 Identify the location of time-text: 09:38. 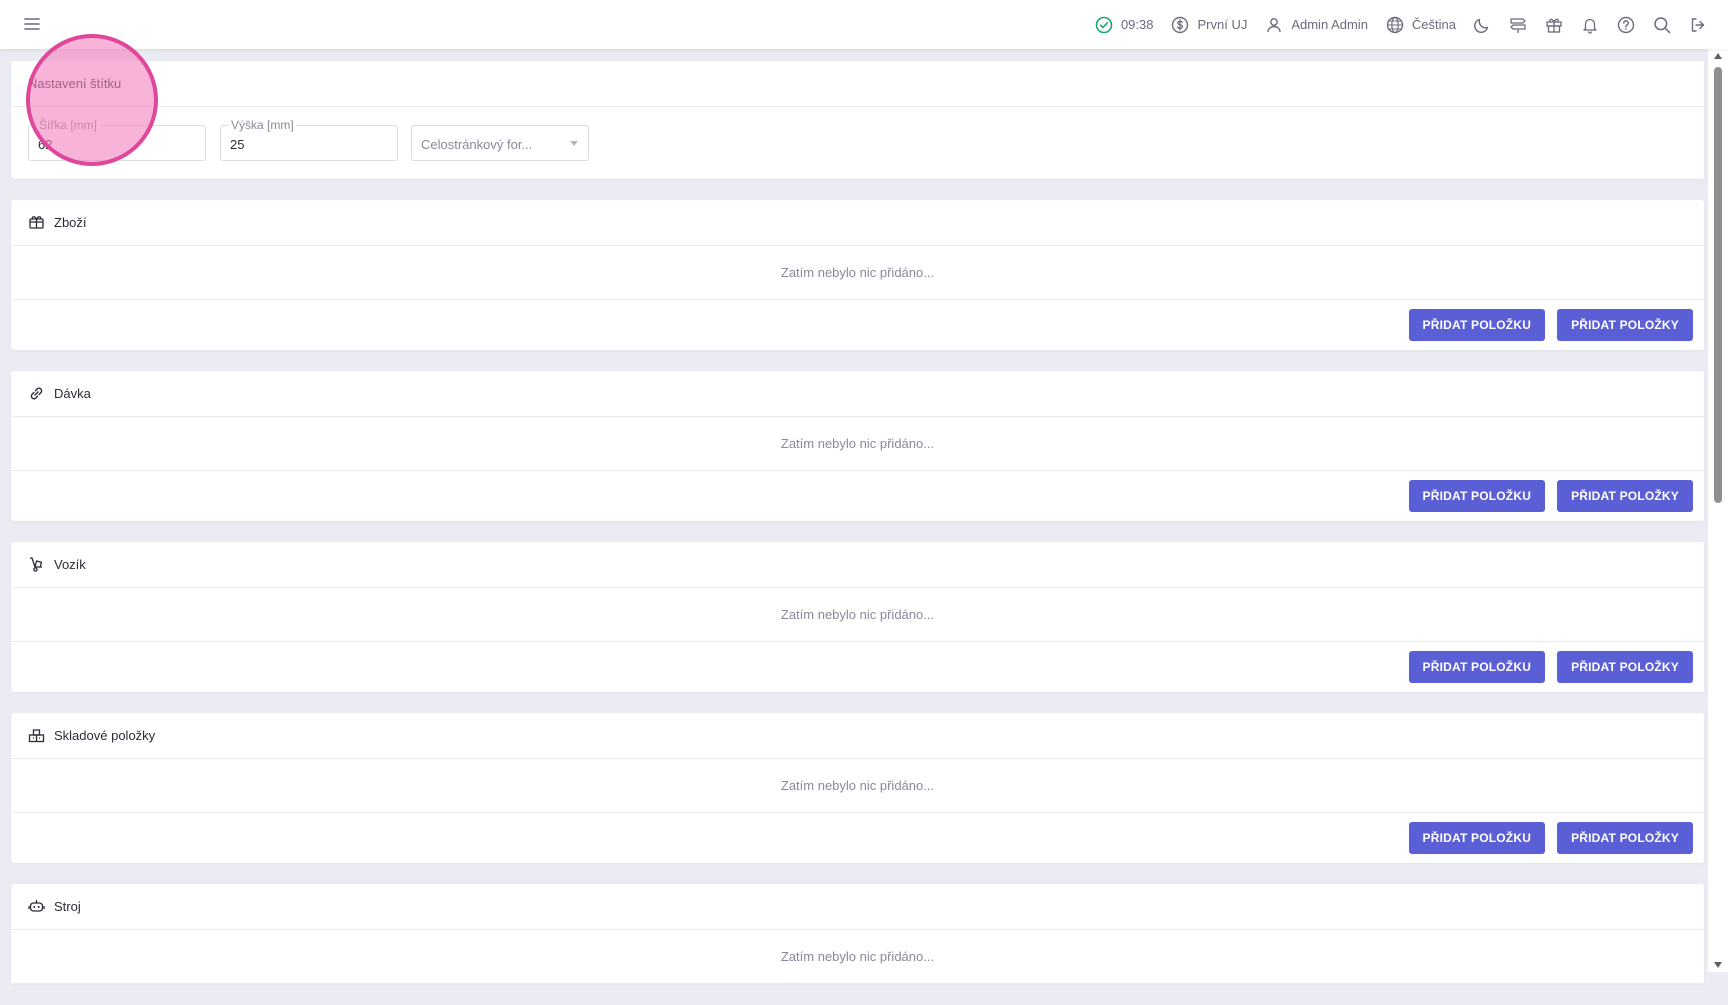
(1137, 24).